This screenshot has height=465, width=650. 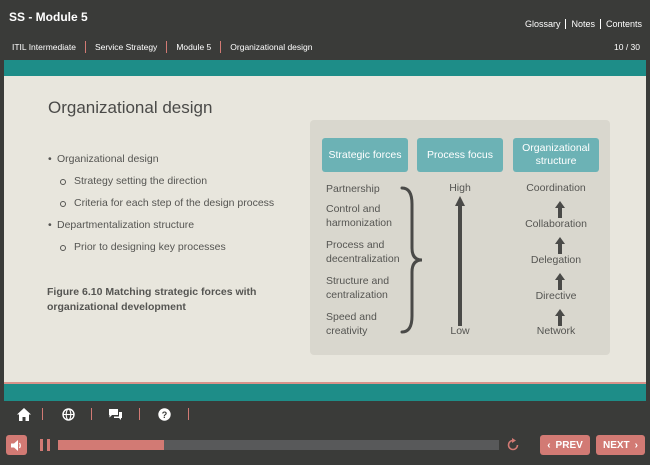 What do you see at coordinates (556, 331) in the screenshot?
I see `structure-label: Network` at bounding box center [556, 331].